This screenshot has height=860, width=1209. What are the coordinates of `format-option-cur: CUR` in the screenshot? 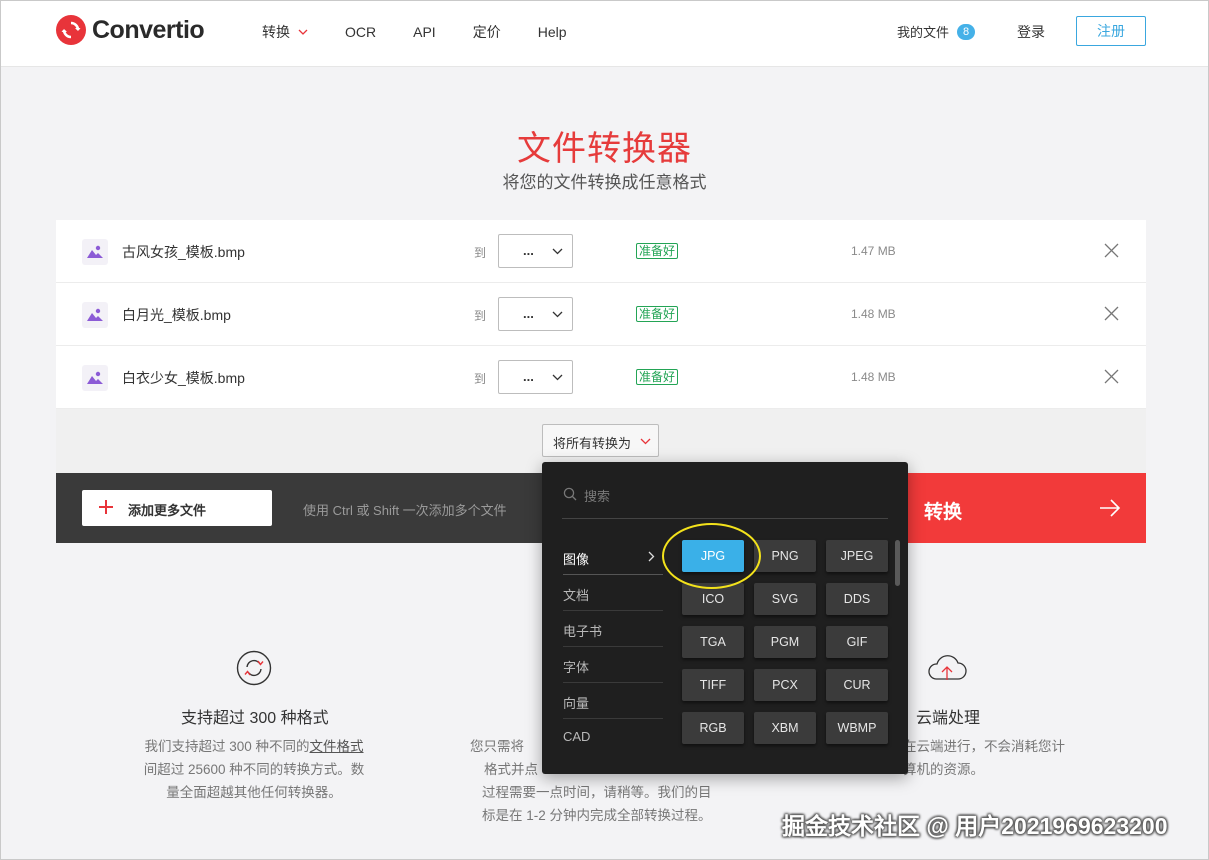 It's located at (857, 685).